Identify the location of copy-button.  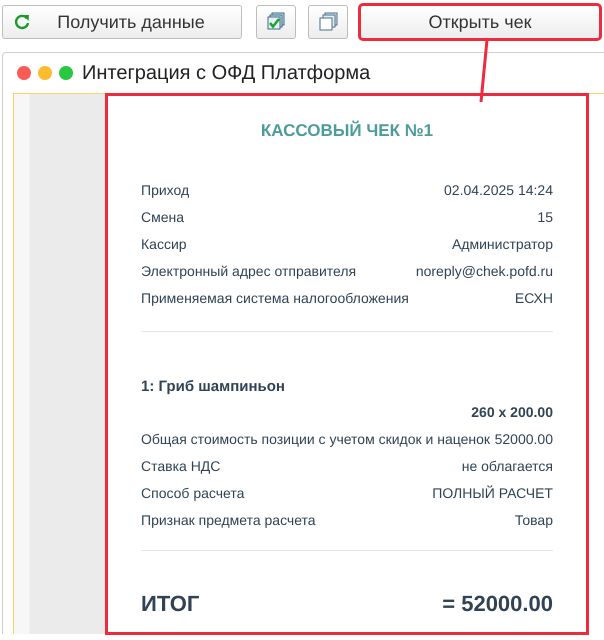
(328, 22).